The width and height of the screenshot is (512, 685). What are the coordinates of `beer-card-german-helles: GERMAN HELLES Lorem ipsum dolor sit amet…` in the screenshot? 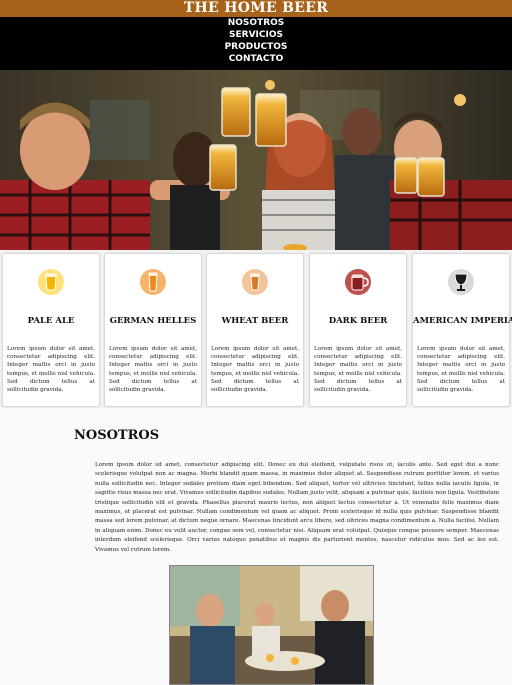 It's located at (153, 330).